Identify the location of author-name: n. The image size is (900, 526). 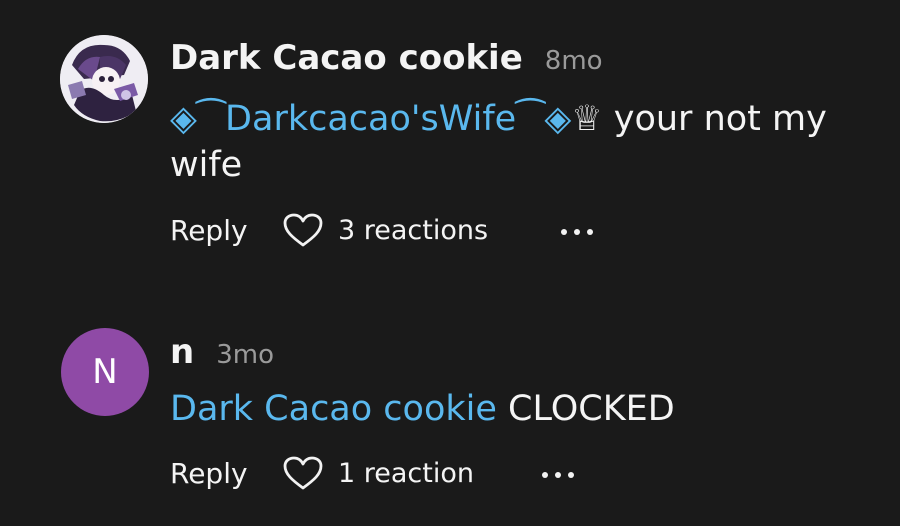
(182, 352).